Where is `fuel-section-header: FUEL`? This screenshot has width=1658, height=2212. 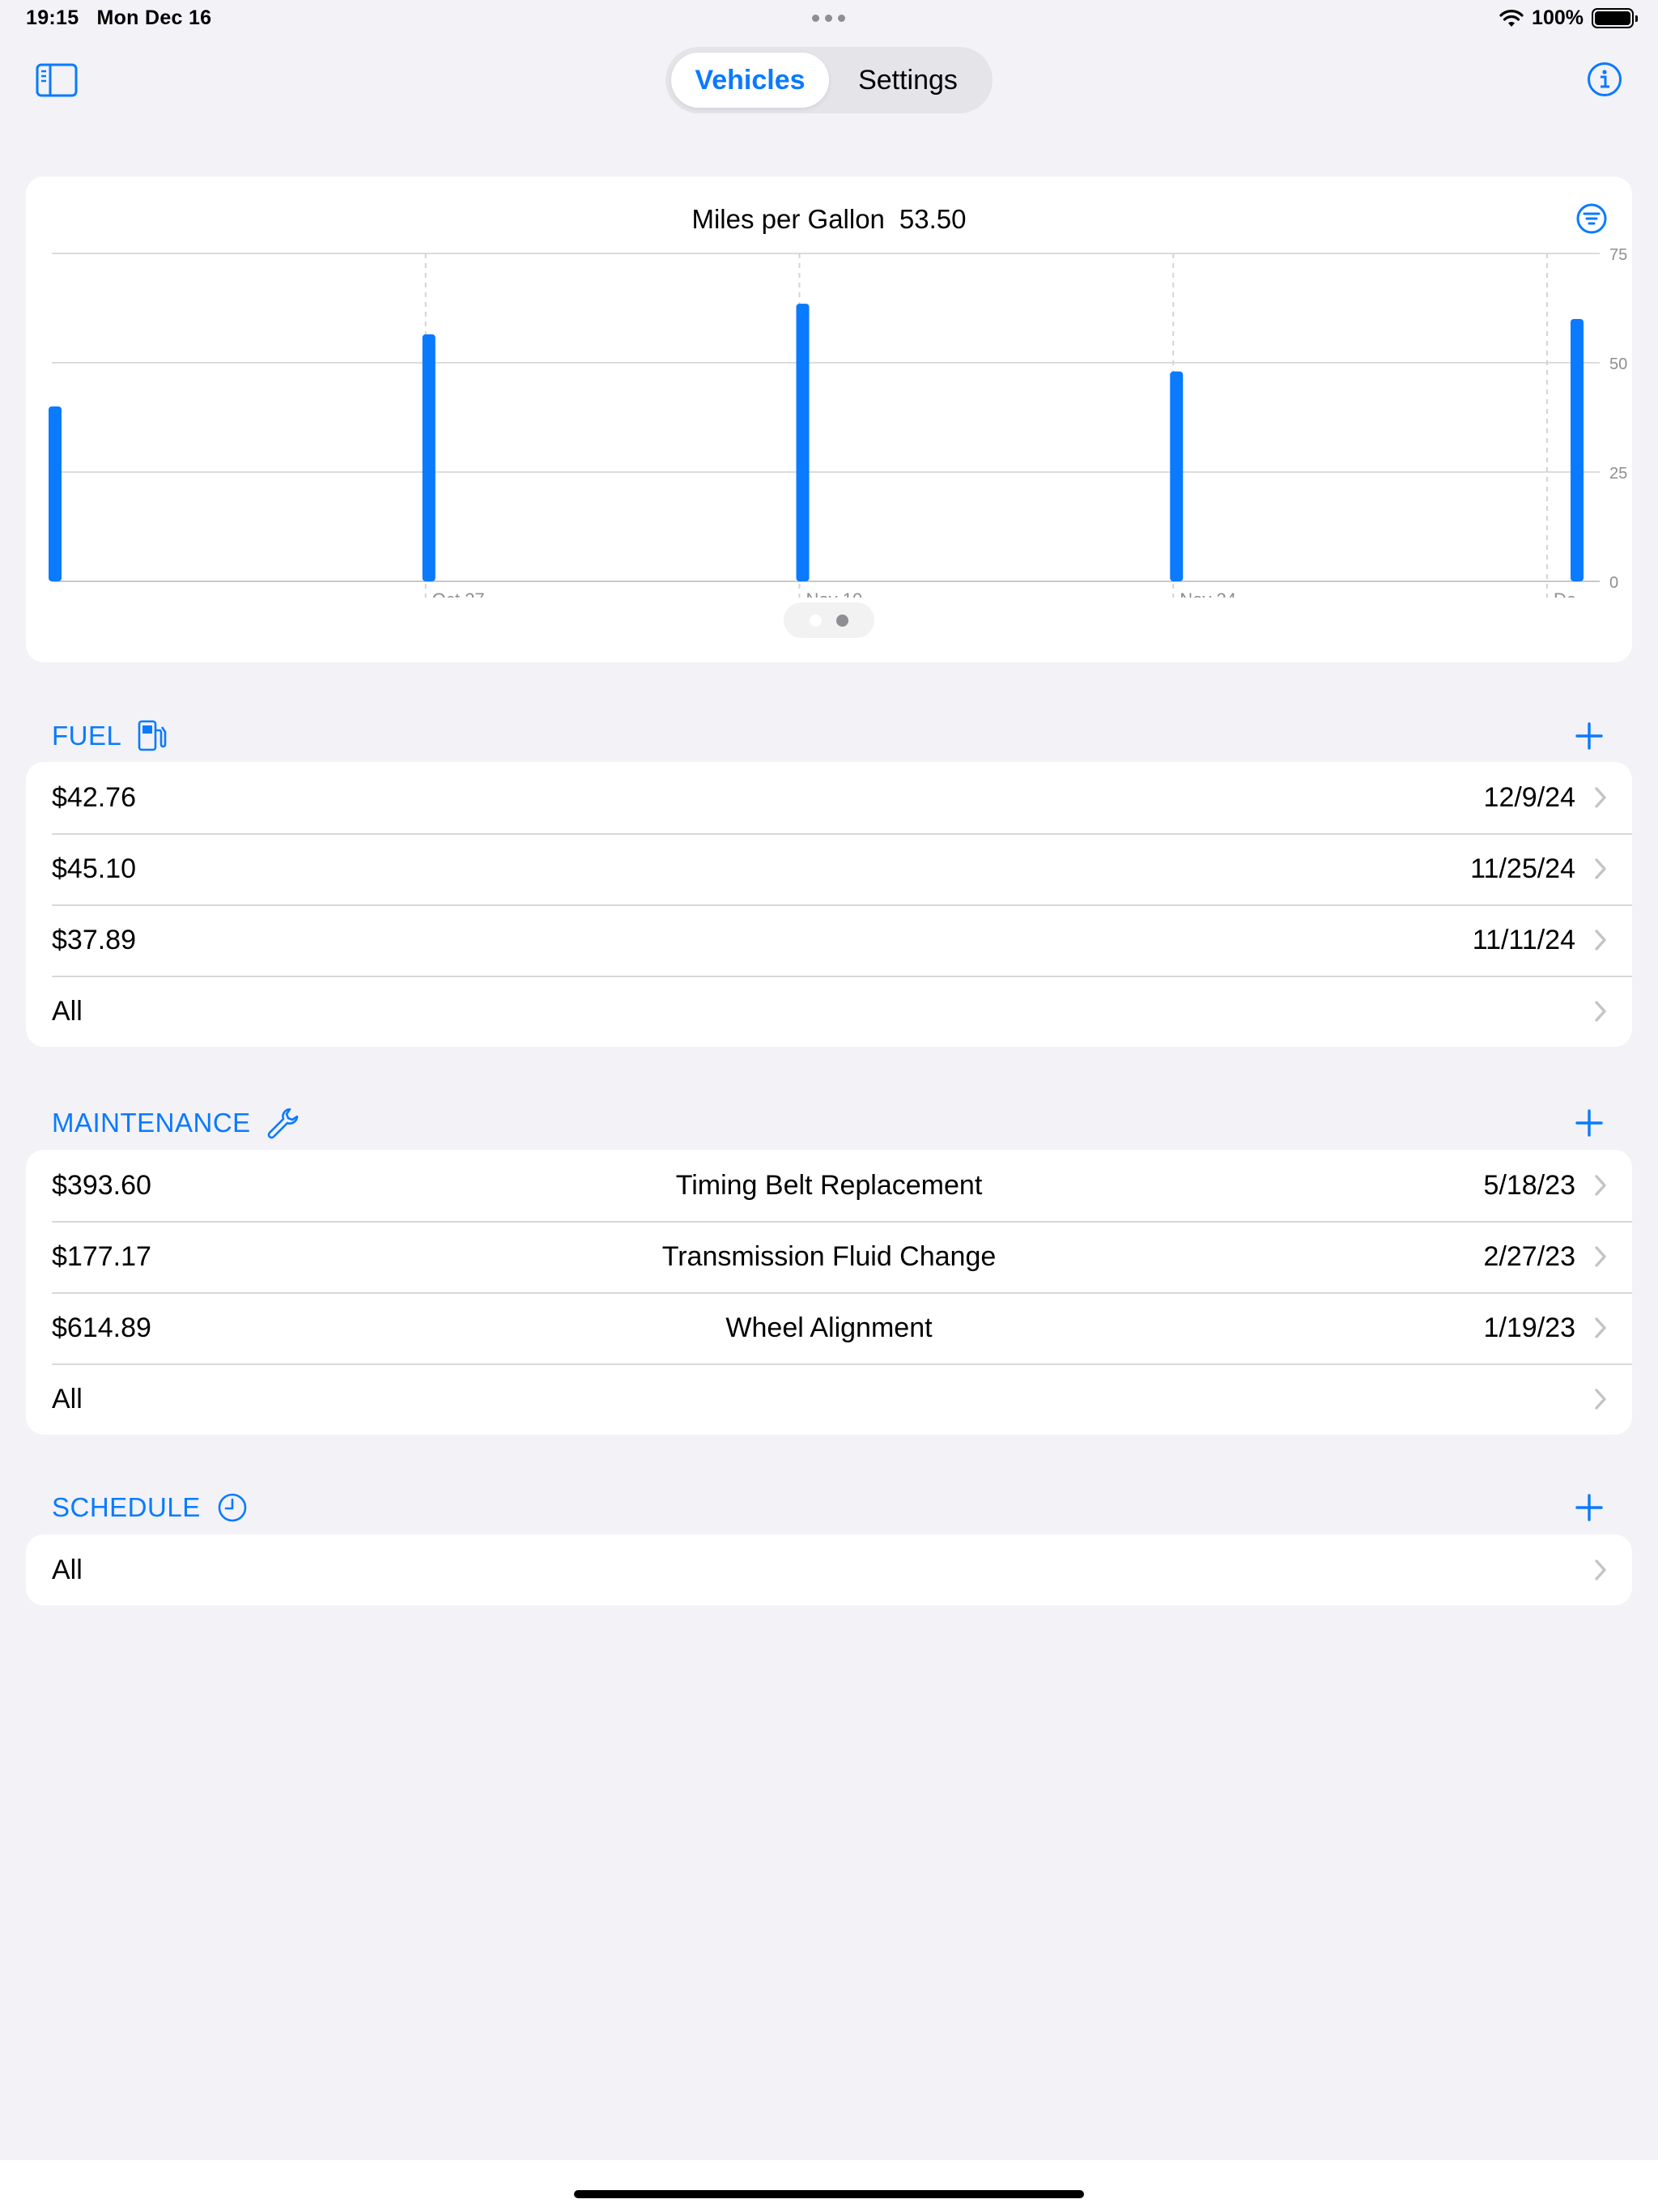 fuel-section-header: FUEL is located at coordinates (829, 736).